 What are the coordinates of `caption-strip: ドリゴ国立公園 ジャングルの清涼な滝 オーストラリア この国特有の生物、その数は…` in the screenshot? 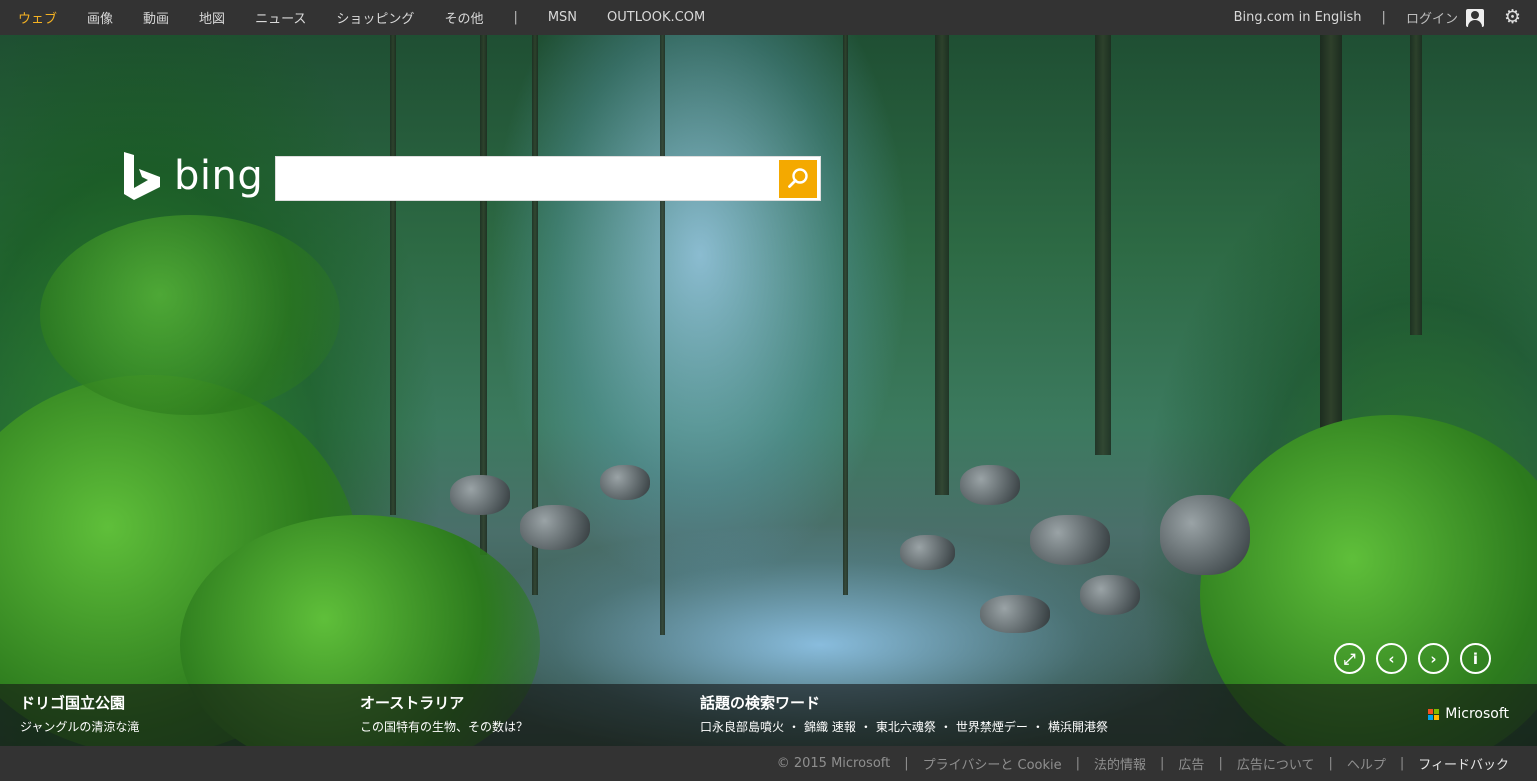 It's located at (768, 715).